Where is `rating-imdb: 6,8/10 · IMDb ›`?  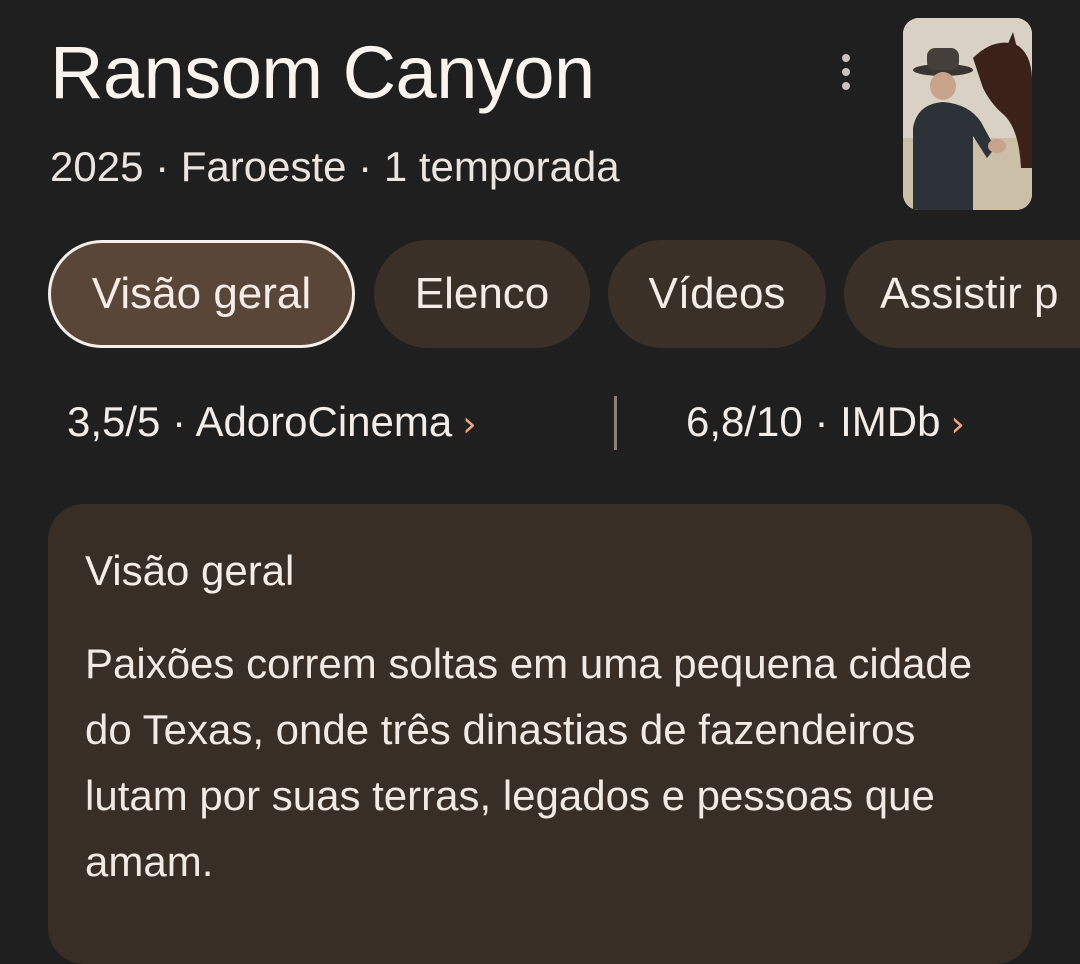
rating-imdb: 6,8/10 · IMDb › is located at coordinates (825, 423).